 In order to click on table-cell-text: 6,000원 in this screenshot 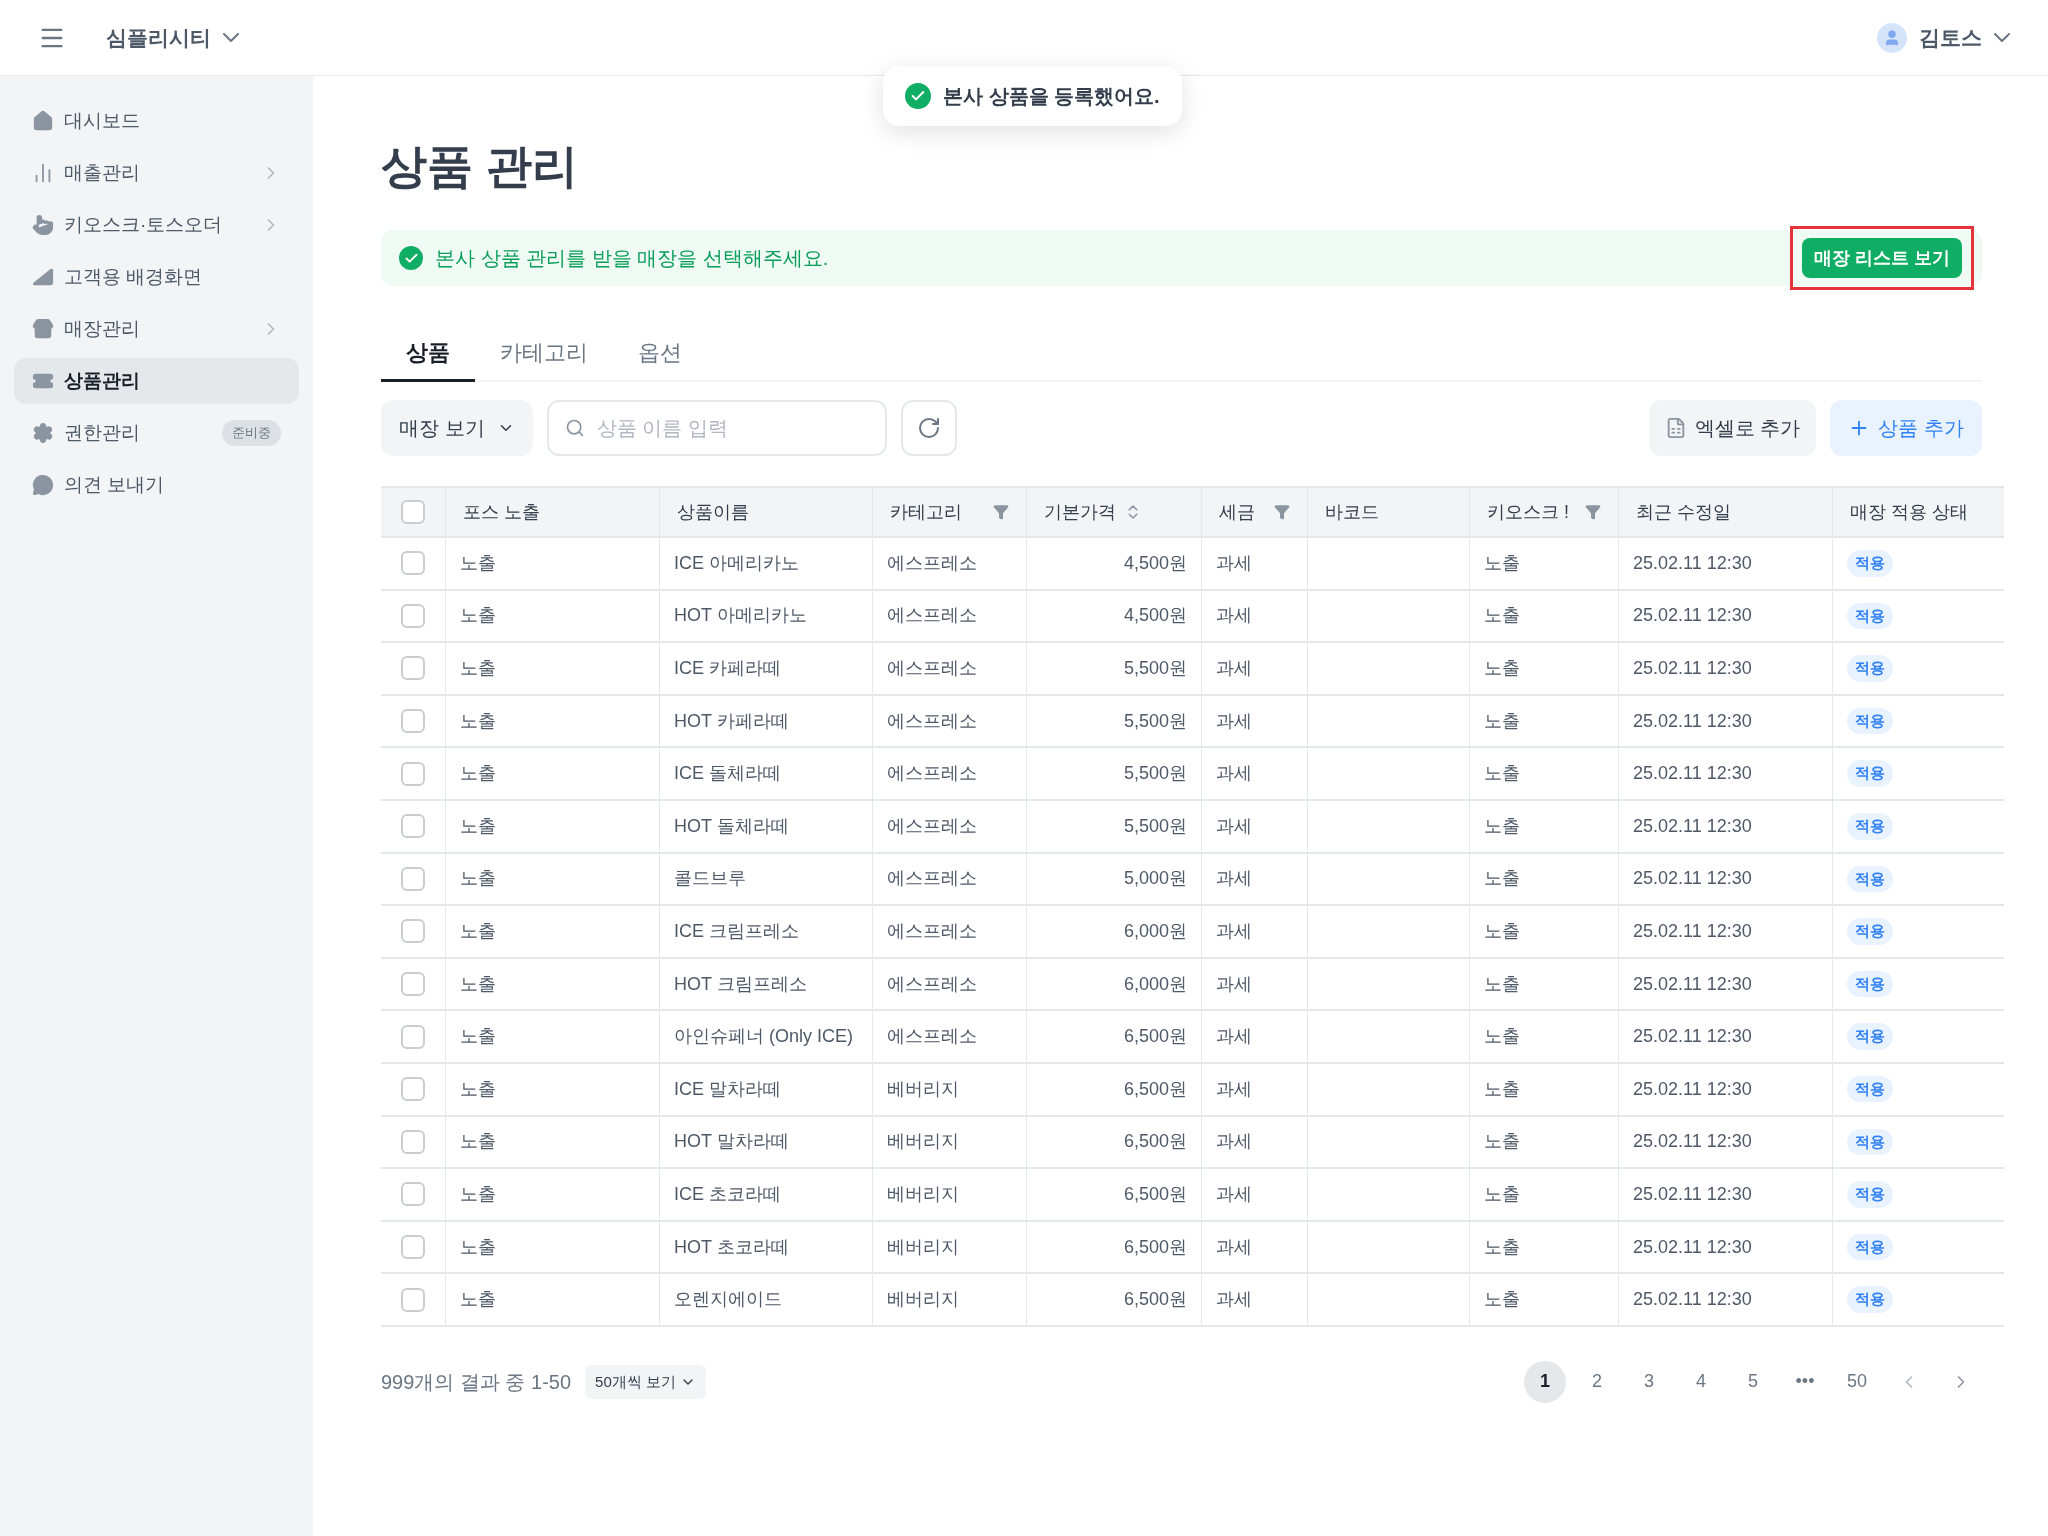, I will do `click(1155, 931)`.